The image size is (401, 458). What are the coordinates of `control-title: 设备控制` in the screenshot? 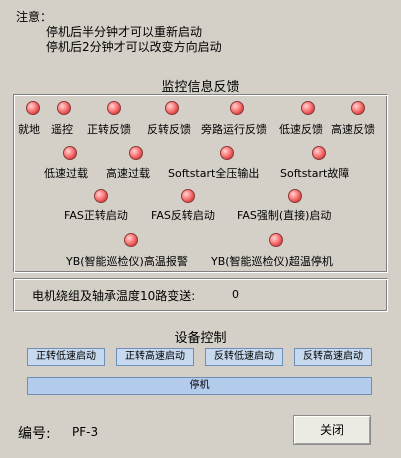 It's located at (200, 338).